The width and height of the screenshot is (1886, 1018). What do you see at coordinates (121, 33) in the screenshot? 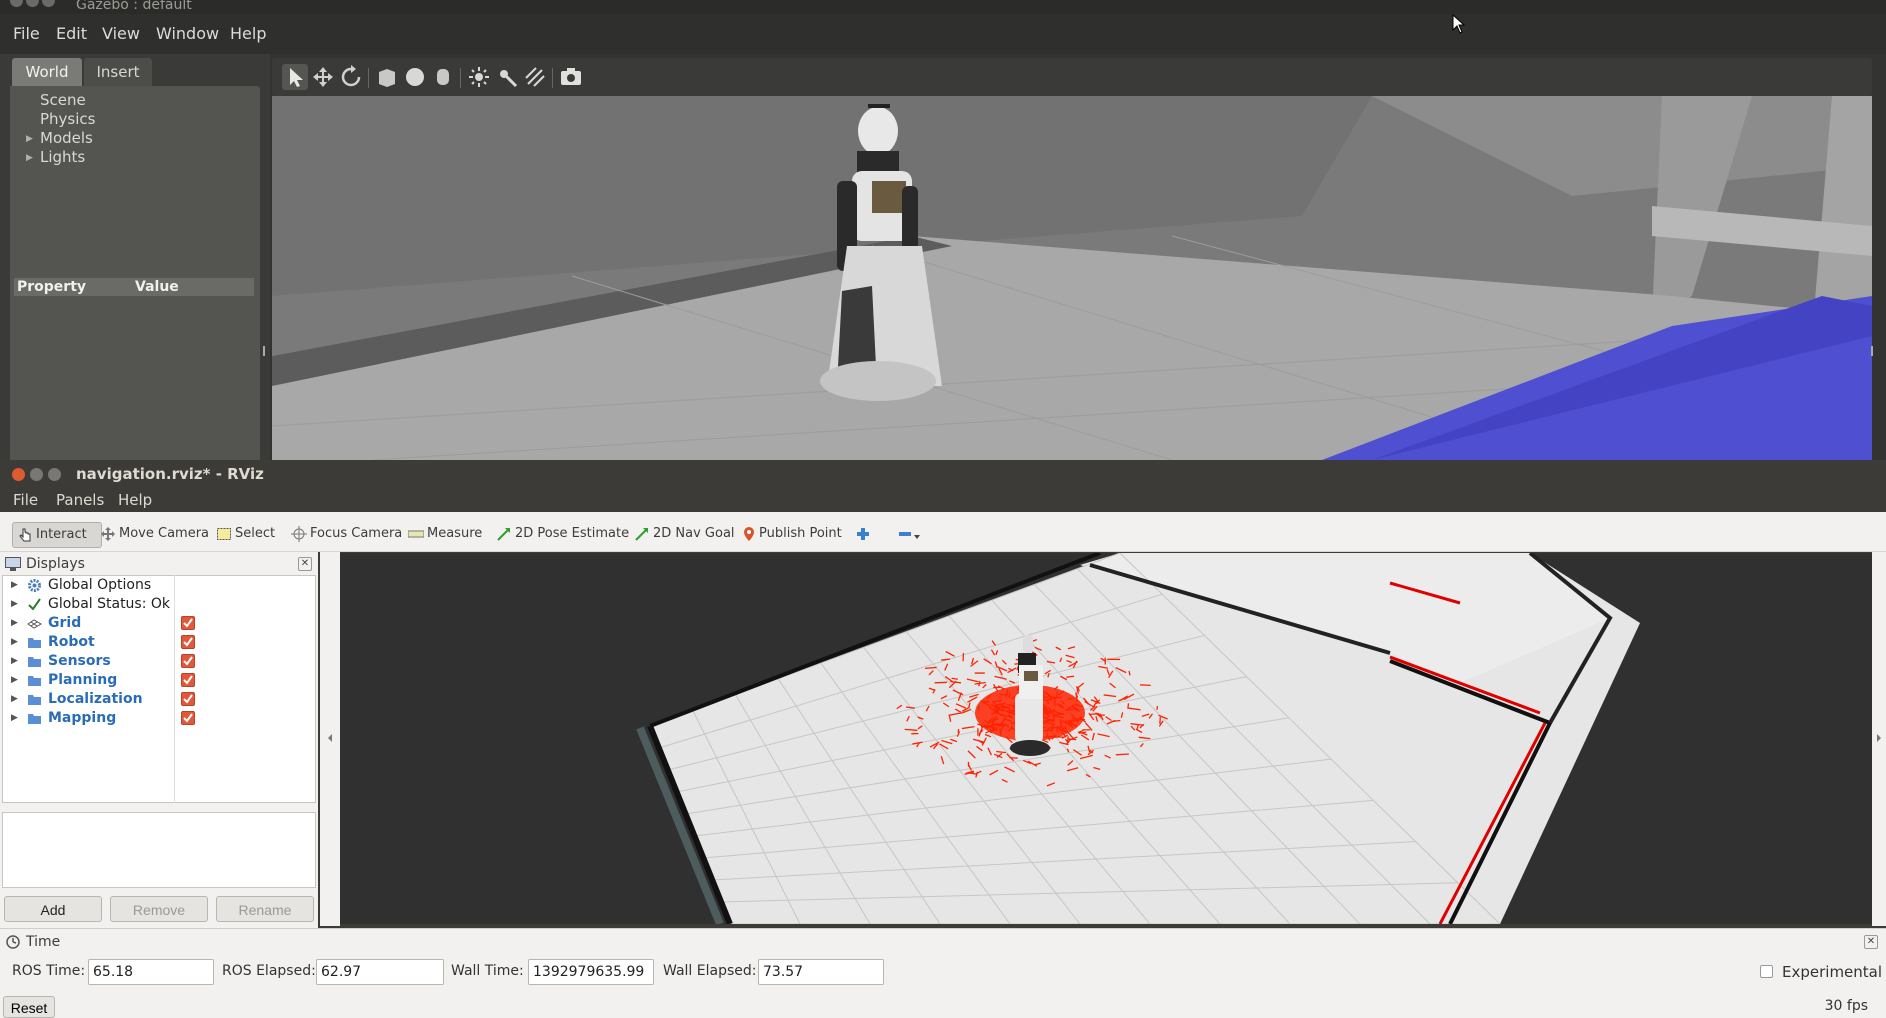
I see `gazebo-menu-view: View` at bounding box center [121, 33].